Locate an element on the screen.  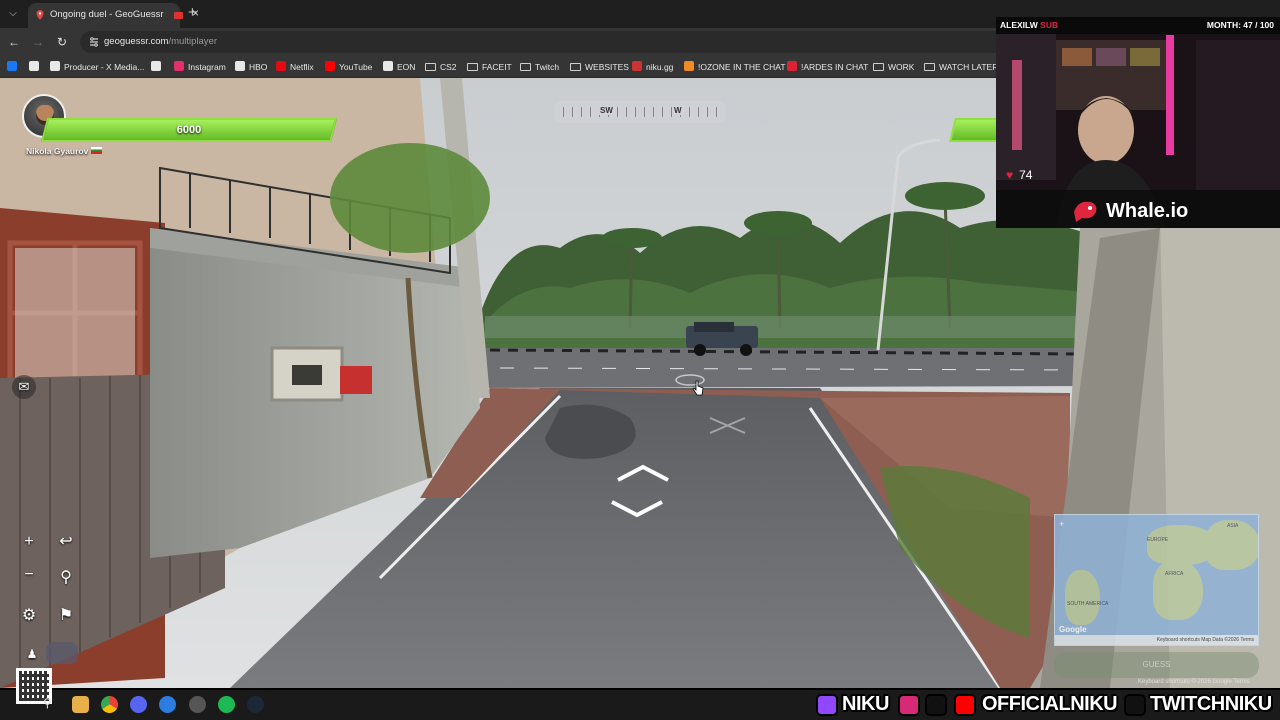
map-expand-icon: + is located at coordinates (1061, 524).